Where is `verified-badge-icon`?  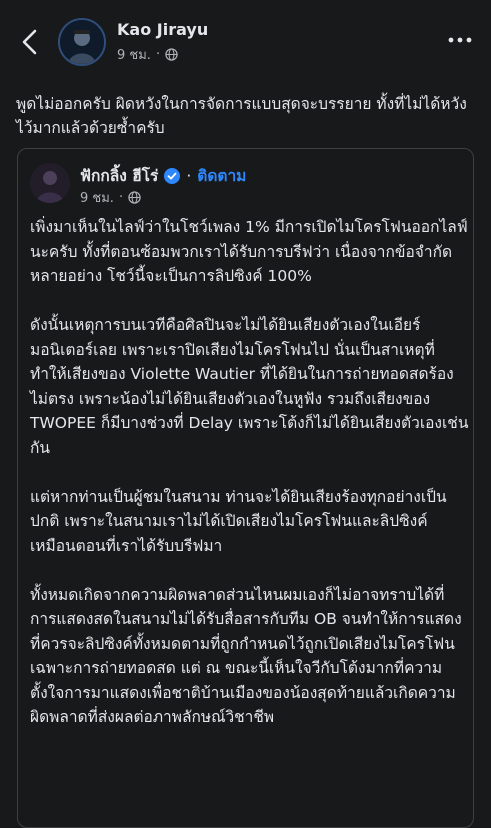
verified-badge-icon is located at coordinates (172, 175).